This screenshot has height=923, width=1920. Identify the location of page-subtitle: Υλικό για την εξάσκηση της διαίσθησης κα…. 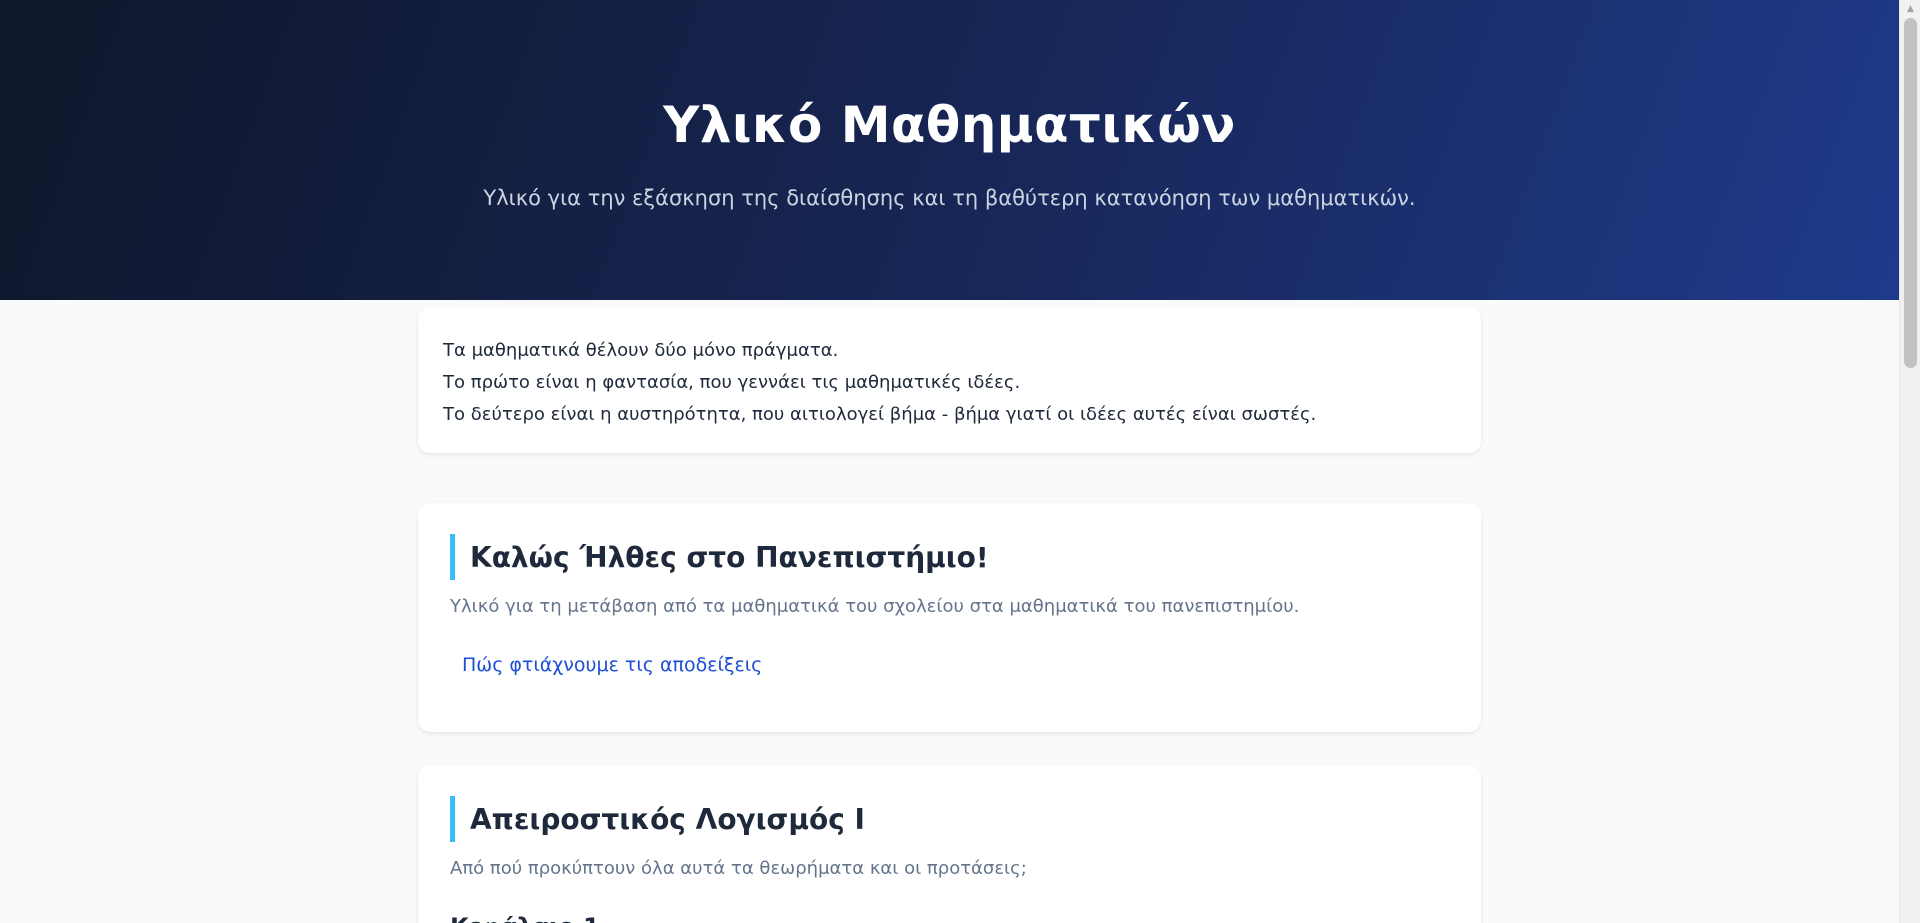
(949, 198).